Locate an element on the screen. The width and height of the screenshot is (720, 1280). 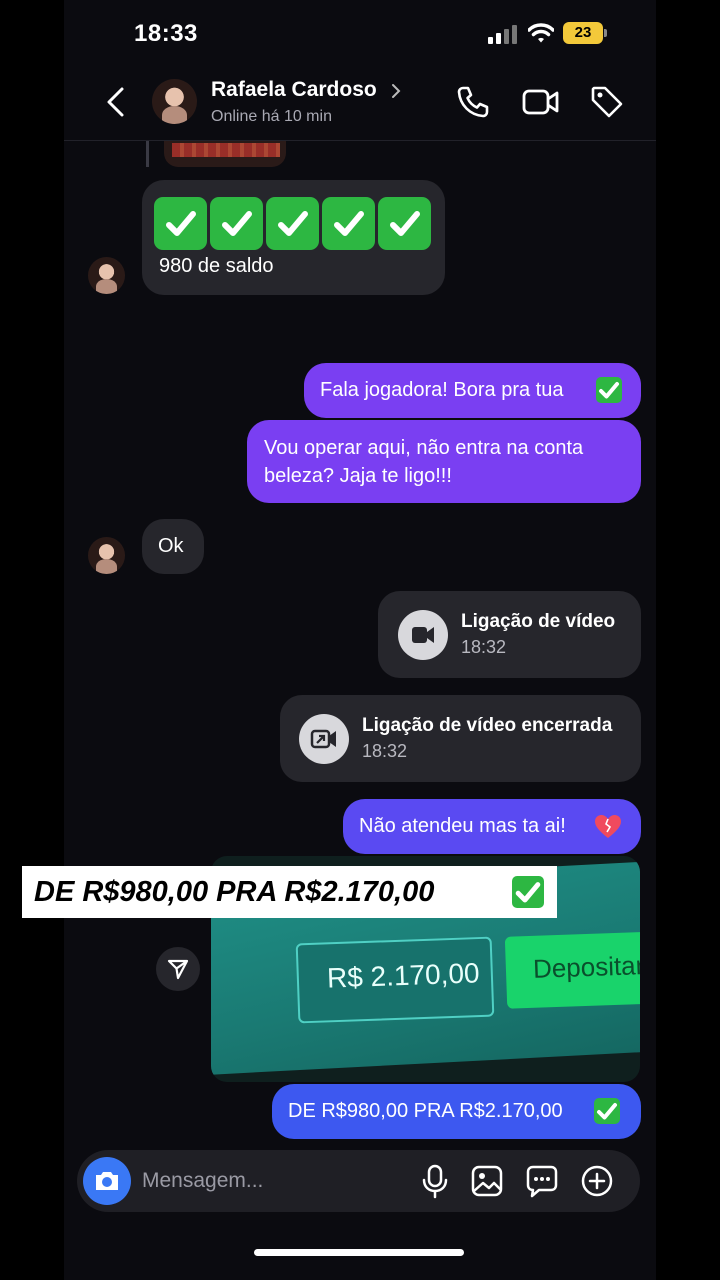
incoming-message-saldo: 980 de saldo is located at coordinates (293, 237).